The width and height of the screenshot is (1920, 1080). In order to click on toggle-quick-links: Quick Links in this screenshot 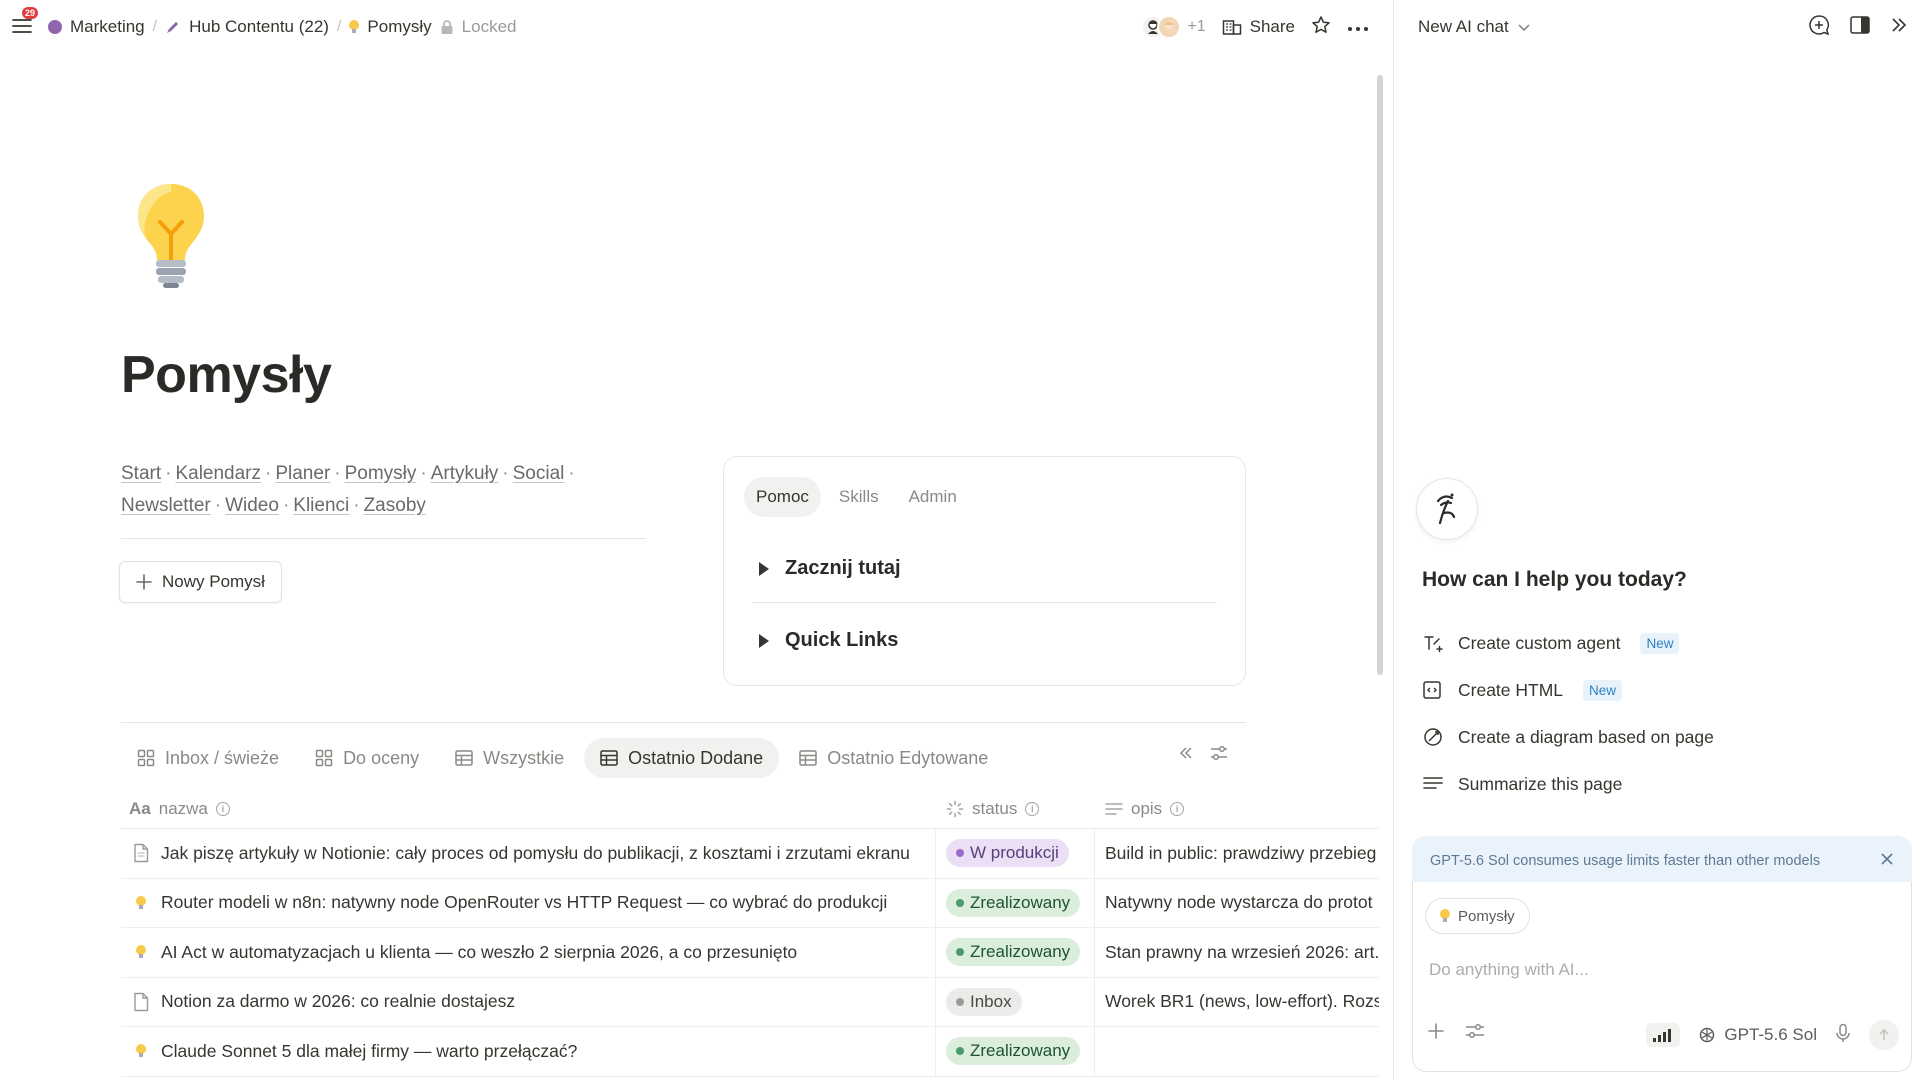, I will do `click(828, 640)`.